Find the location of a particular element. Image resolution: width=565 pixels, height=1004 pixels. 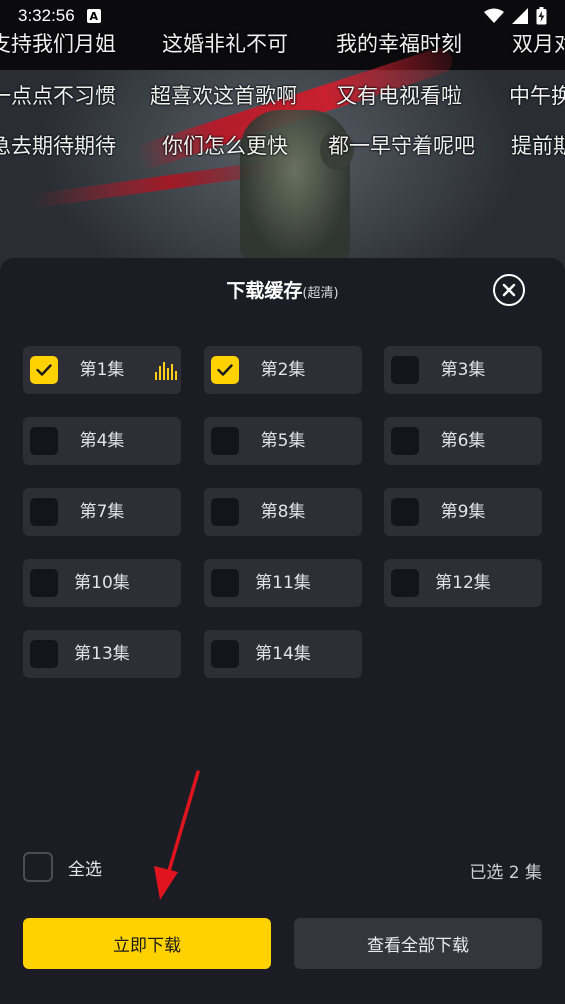

episode-item: 第8集 is located at coordinates (283, 512).